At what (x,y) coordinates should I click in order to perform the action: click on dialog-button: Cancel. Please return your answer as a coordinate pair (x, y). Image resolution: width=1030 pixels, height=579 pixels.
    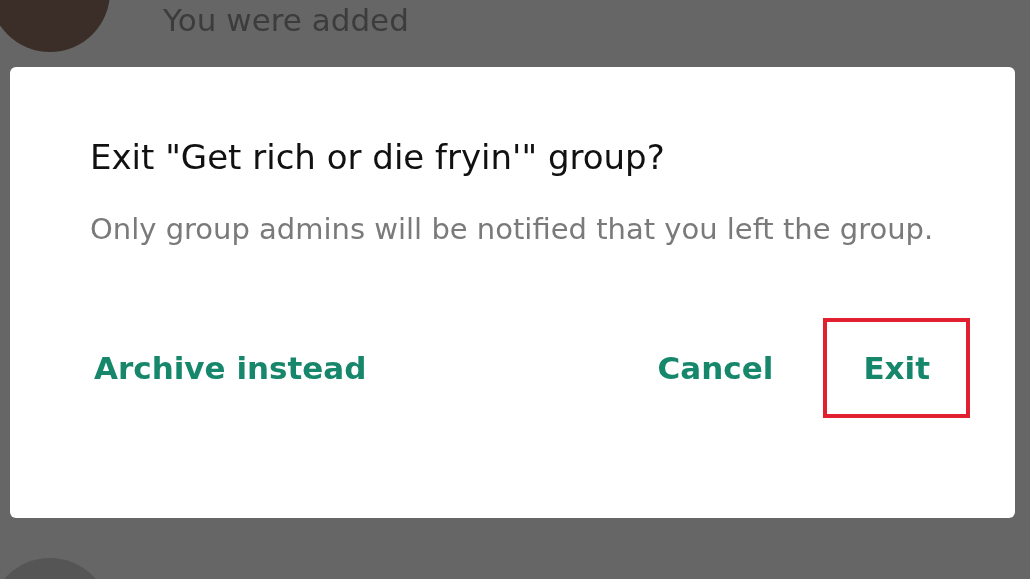
    Looking at the image, I should click on (715, 368).